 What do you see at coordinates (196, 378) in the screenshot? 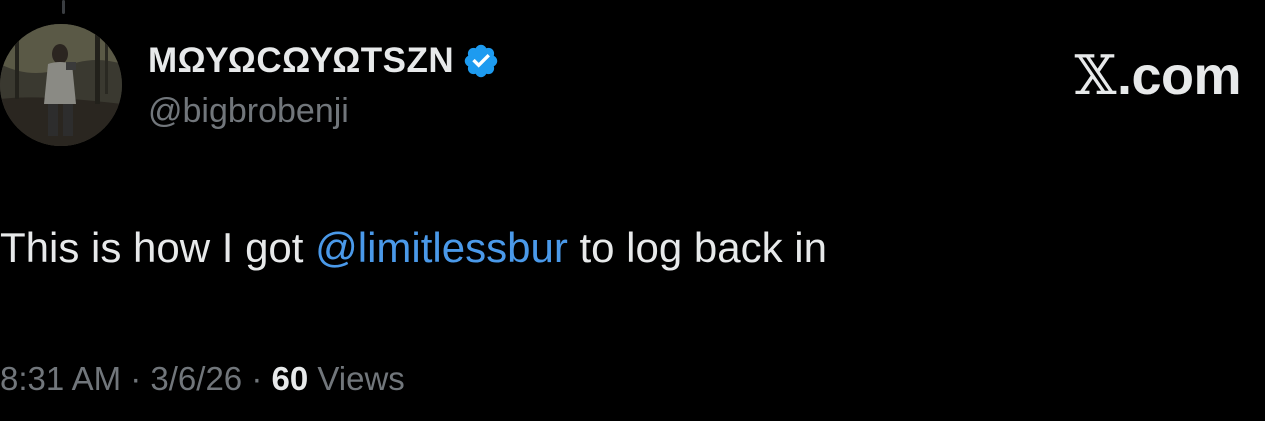
I see `tweet-date: 3/6/26` at bounding box center [196, 378].